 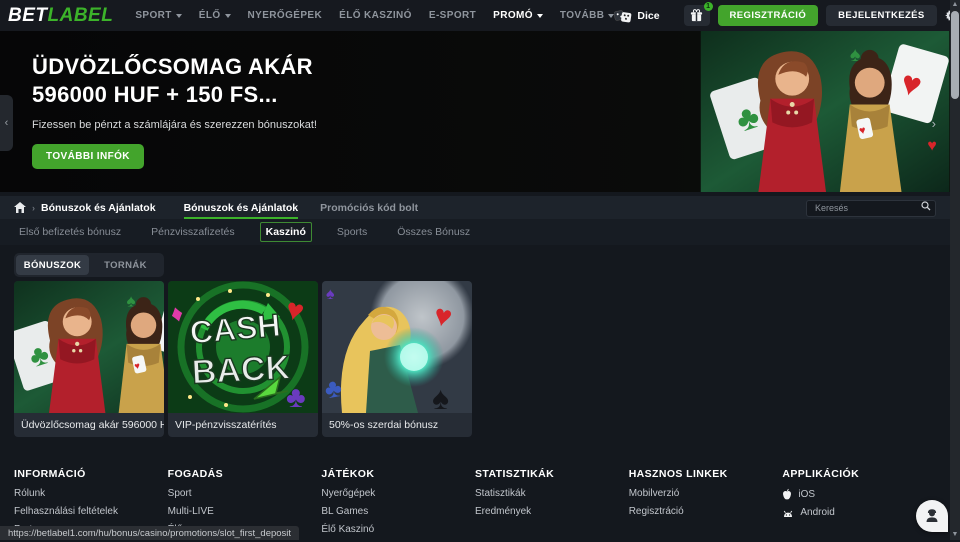 What do you see at coordinates (352, 232) in the screenshot?
I see `subtab-sports: Sports` at bounding box center [352, 232].